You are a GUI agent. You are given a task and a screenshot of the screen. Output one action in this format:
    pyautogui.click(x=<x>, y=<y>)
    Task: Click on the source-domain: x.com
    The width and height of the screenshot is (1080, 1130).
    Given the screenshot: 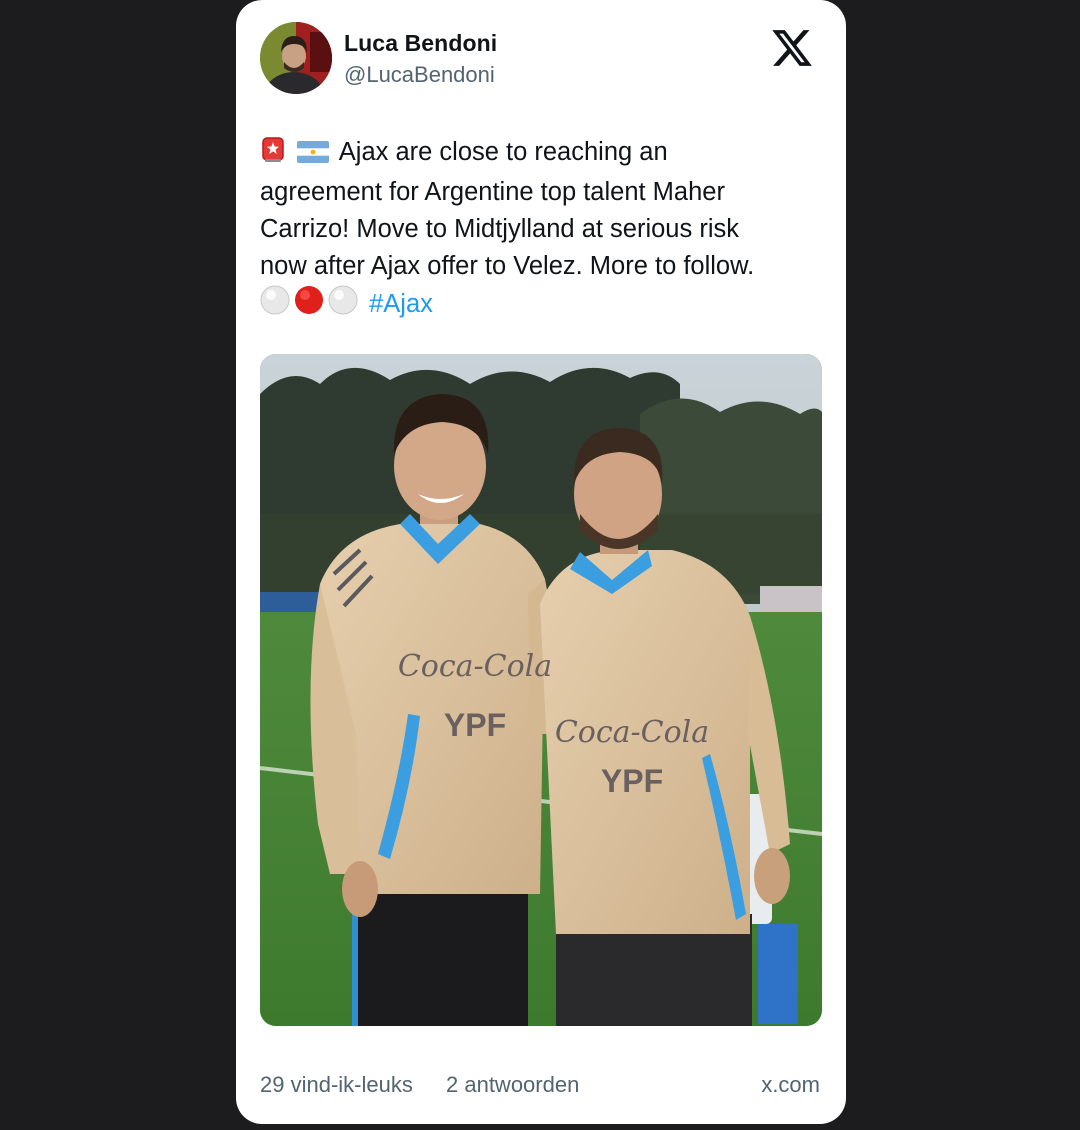 What is the action you would take?
    pyautogui.click(x=790, y=1085)
    